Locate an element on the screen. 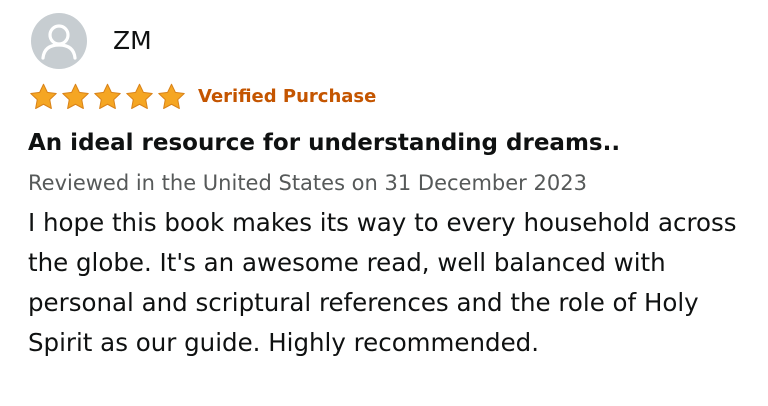 This screenshot has width=768, height=406. verified-purchase-badge: Verified Purchase is located at coordinates (287, 96).